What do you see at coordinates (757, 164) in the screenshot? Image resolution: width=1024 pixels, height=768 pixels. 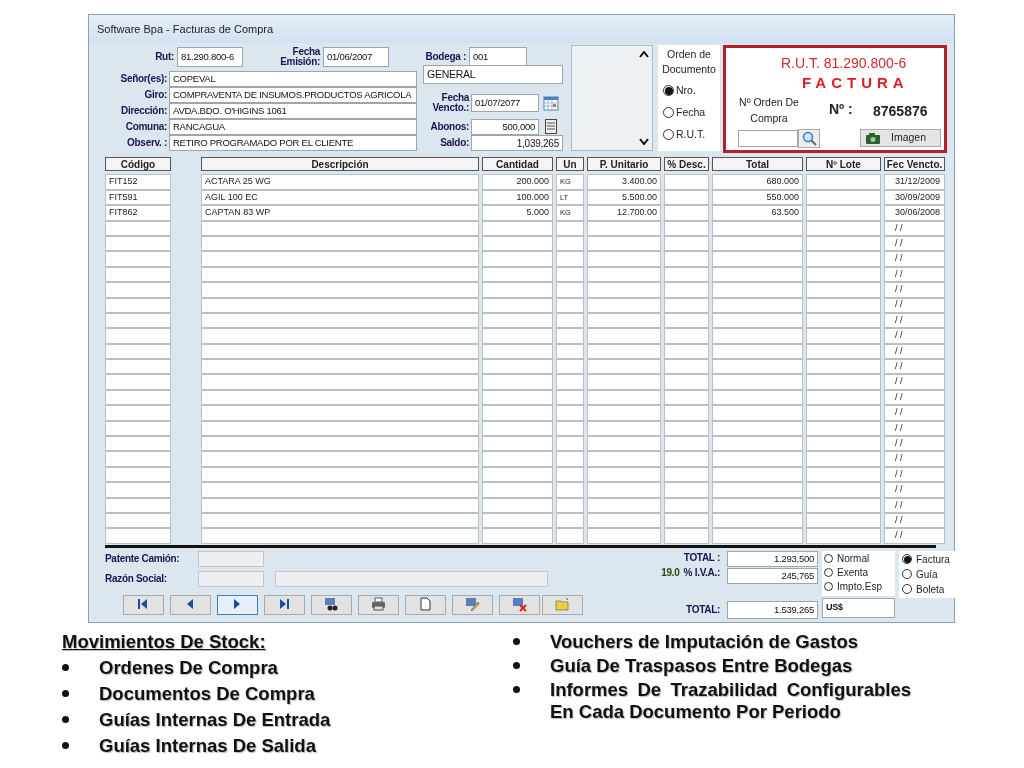 I see `column-header: Total` at bounding box center [757, 164].